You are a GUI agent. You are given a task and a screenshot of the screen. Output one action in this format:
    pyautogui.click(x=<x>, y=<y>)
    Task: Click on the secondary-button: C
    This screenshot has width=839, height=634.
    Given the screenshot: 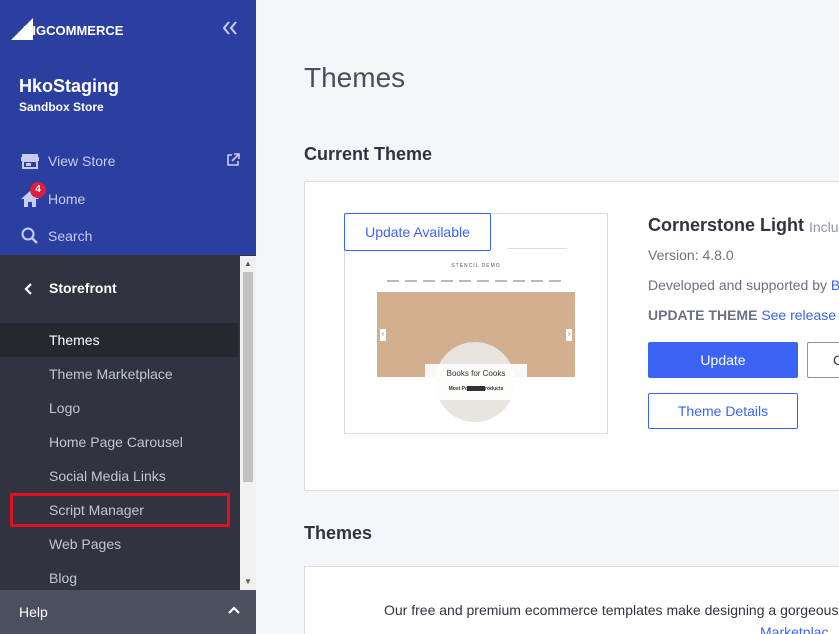 What is the action you would take?
    pyautogui.click(x=823, y=360)
    